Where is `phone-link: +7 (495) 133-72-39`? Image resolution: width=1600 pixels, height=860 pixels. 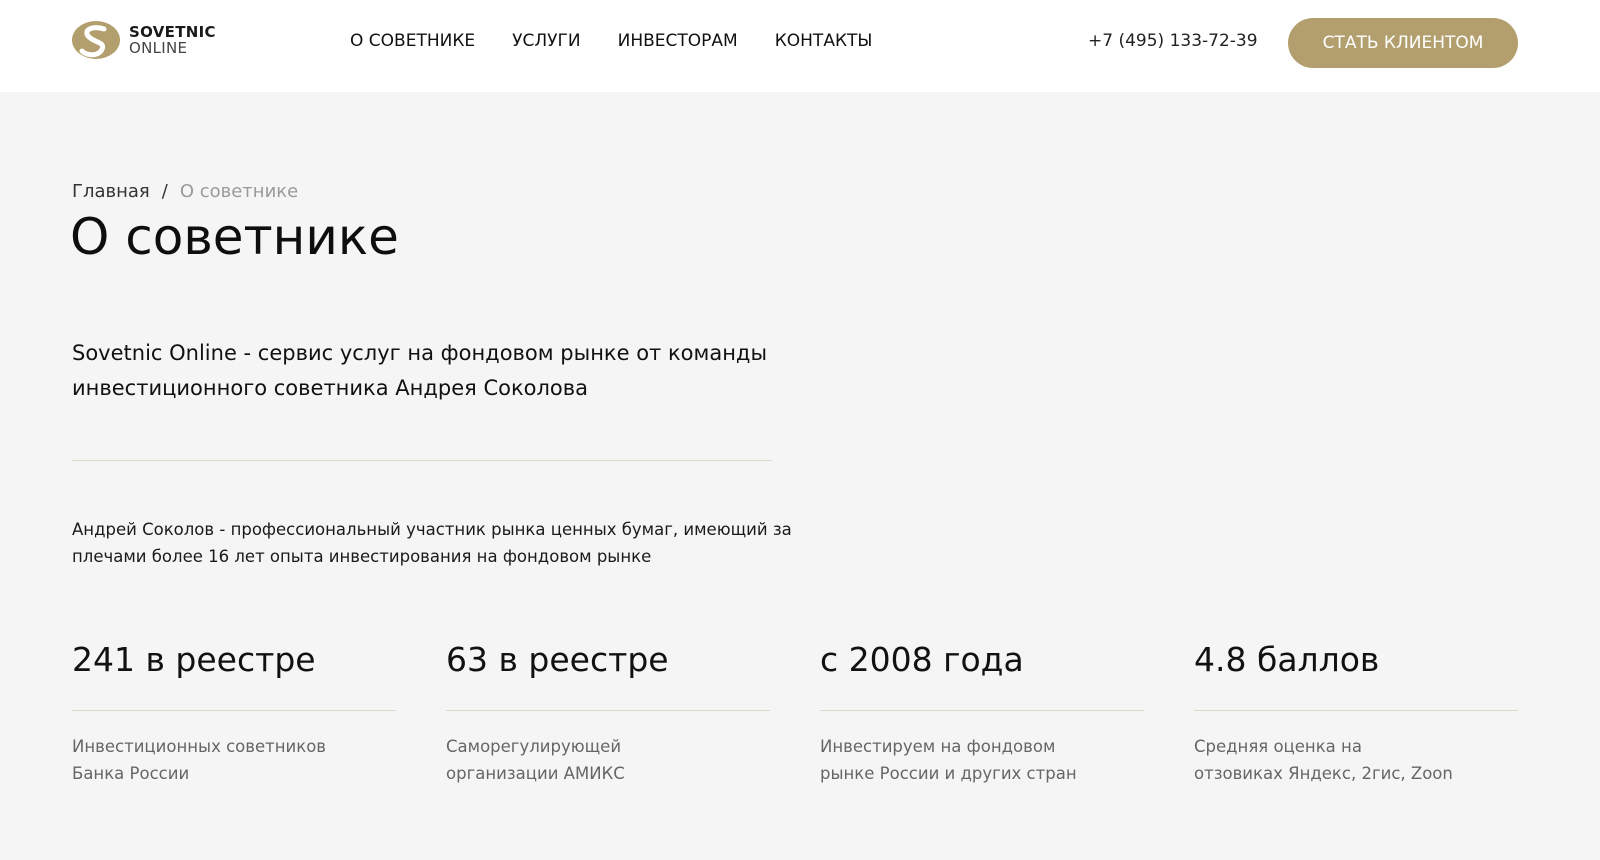 phone-link: +7 (495) 133-72-39 is located at coordinates (1173, 41).